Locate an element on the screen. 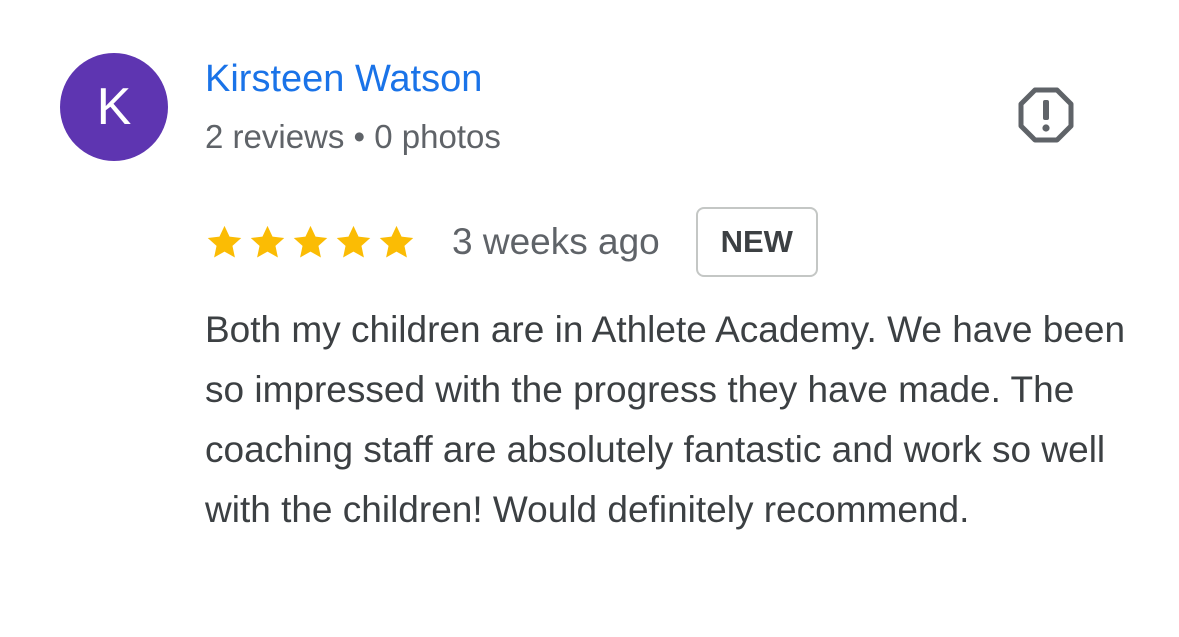  reviewer-name-link: Kirsteen Watson is located at coordinates (343, 79).